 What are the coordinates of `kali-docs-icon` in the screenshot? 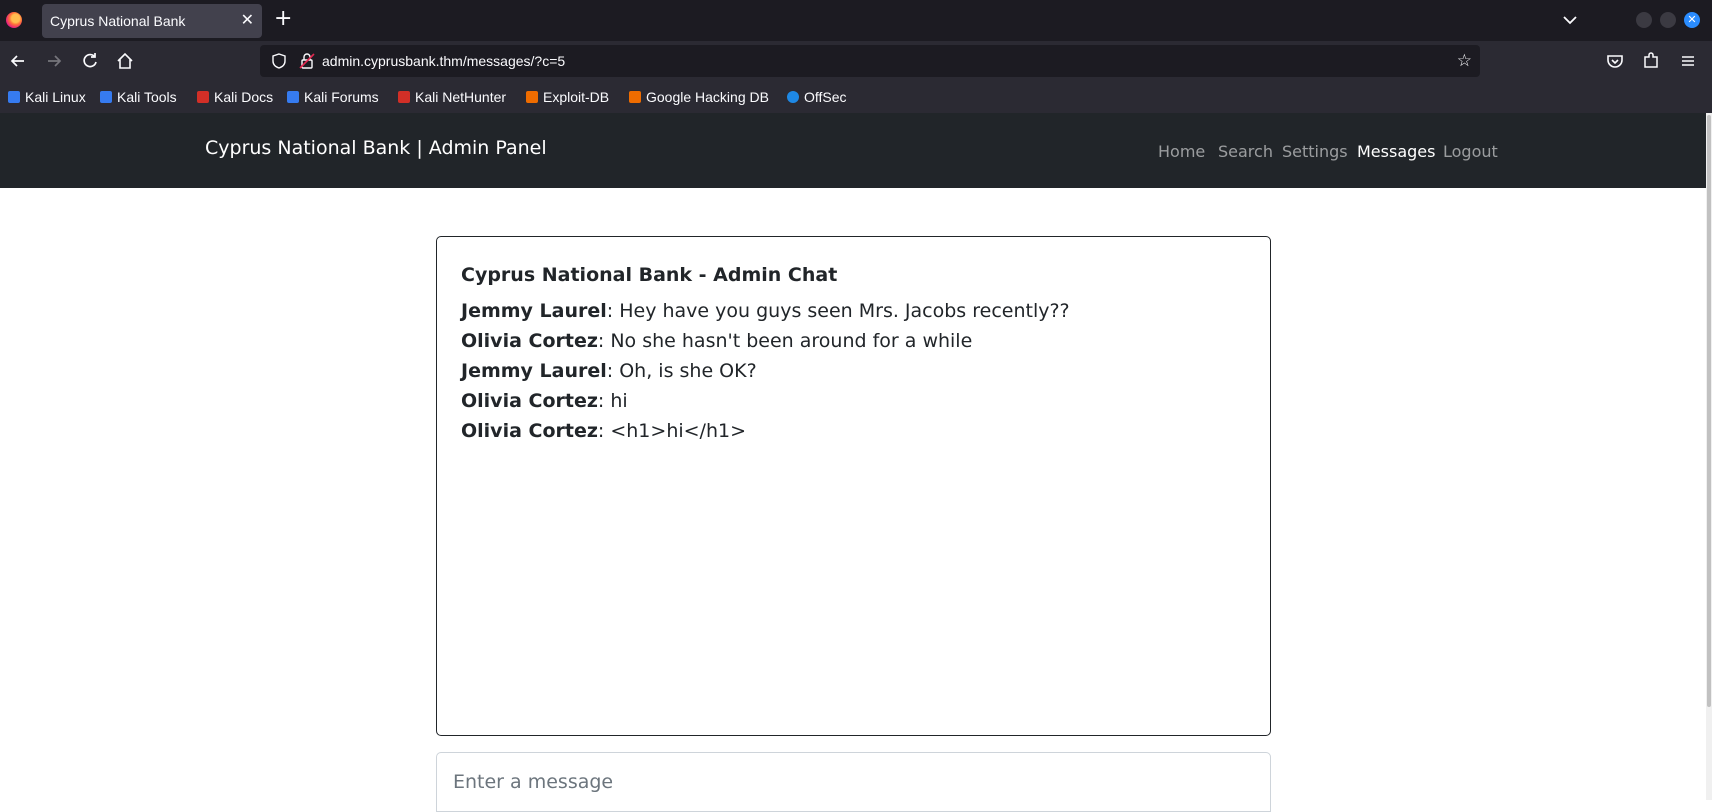 It's located at (203, 97).